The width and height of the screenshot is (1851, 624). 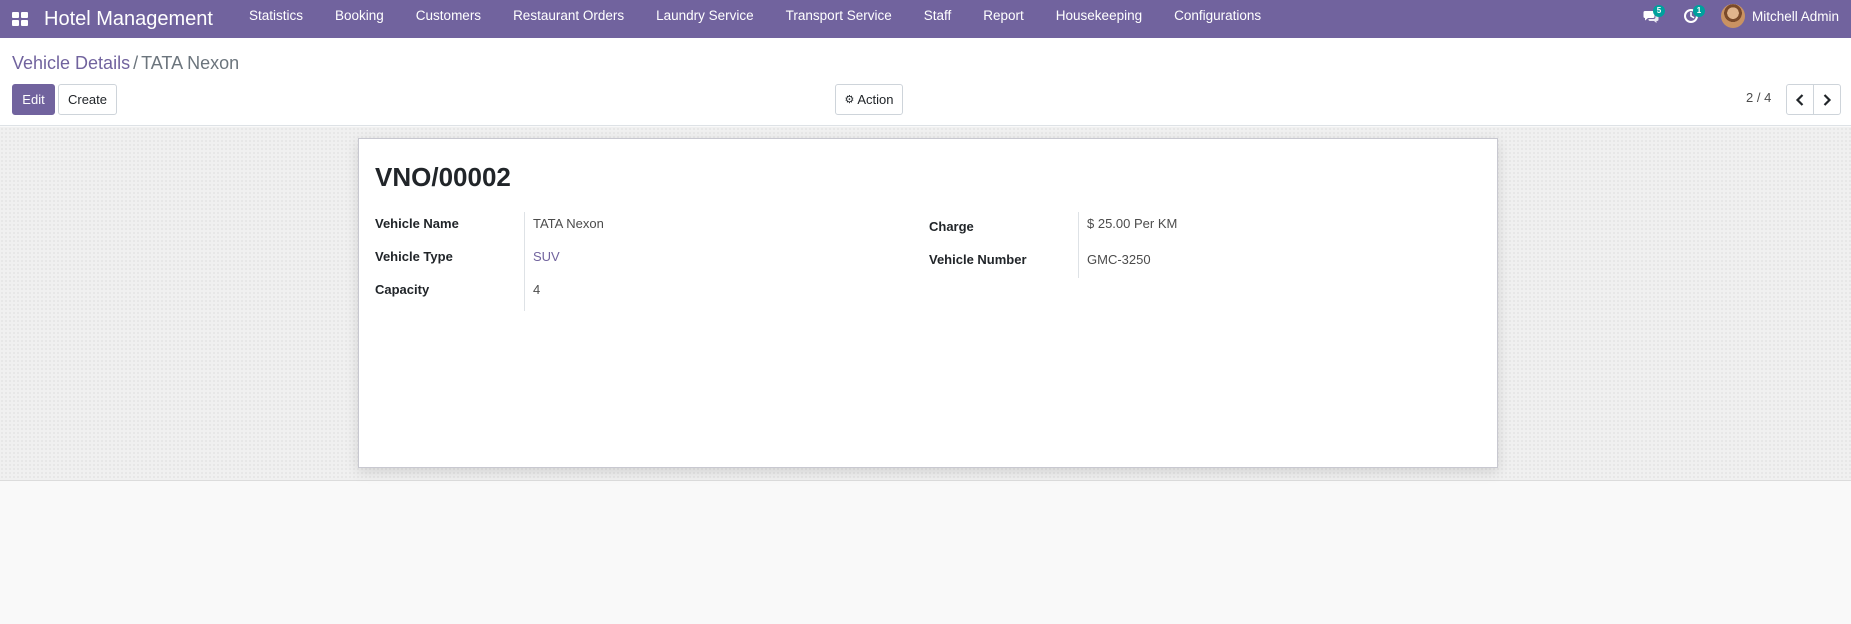 What do you see at coordinates (537, 289) in the screenshot?
I see `field-value: 4` at bounding box center [537, 289].